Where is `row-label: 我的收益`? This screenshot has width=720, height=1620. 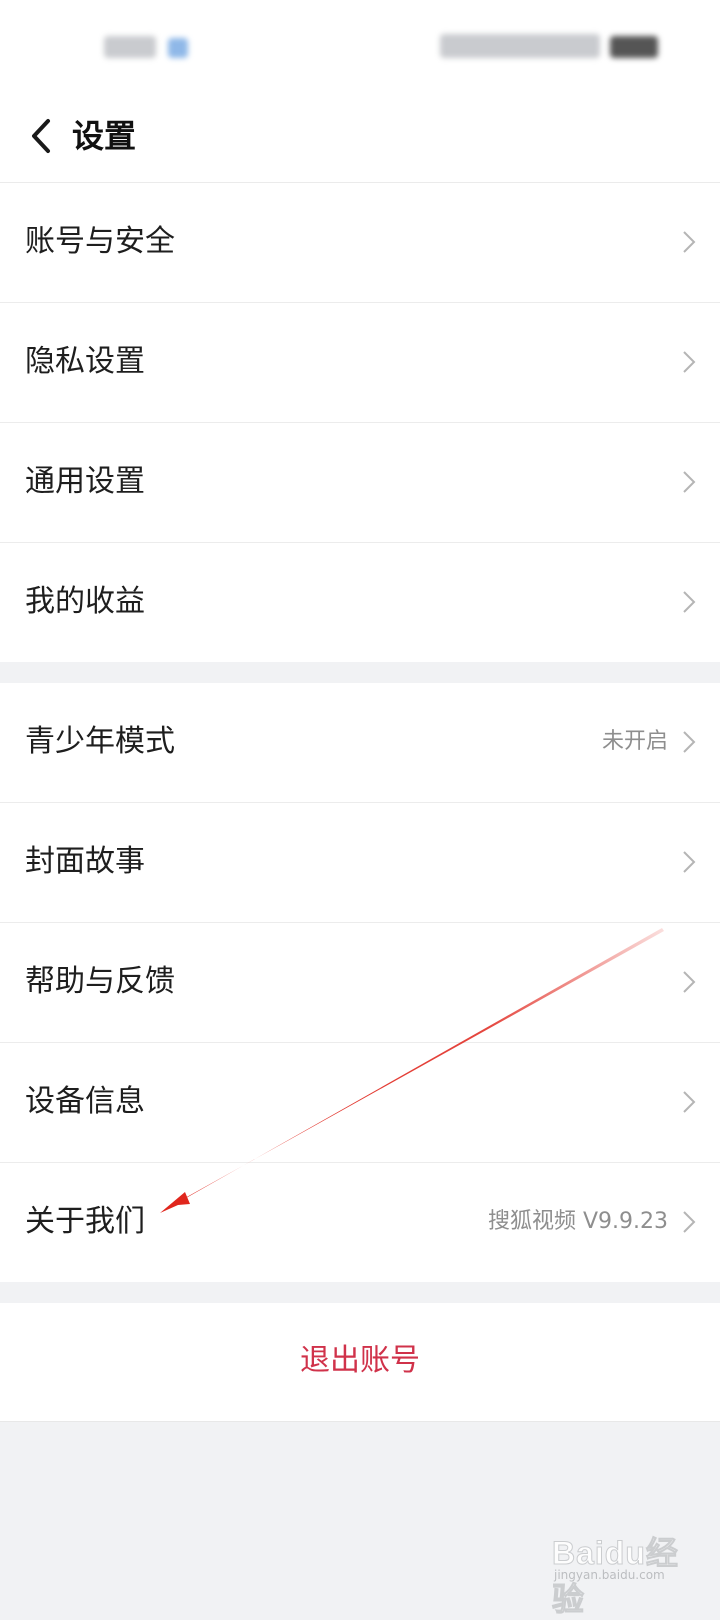 row-label: 我的收益 is located at coordinates (85, 601).